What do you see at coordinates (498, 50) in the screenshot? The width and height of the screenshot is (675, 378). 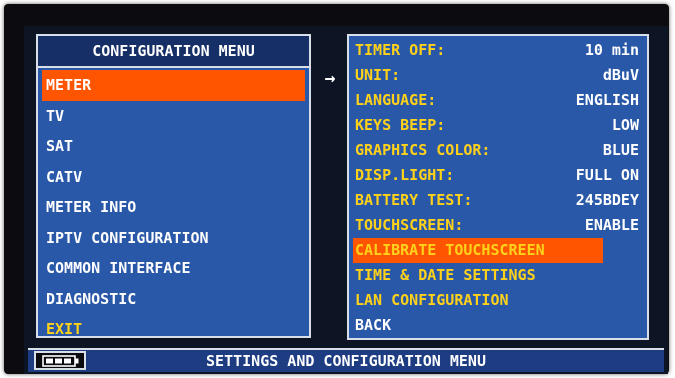 I see `setting-timer-off: TIMER OFF: 10 min` at bounding box center [498, 50].